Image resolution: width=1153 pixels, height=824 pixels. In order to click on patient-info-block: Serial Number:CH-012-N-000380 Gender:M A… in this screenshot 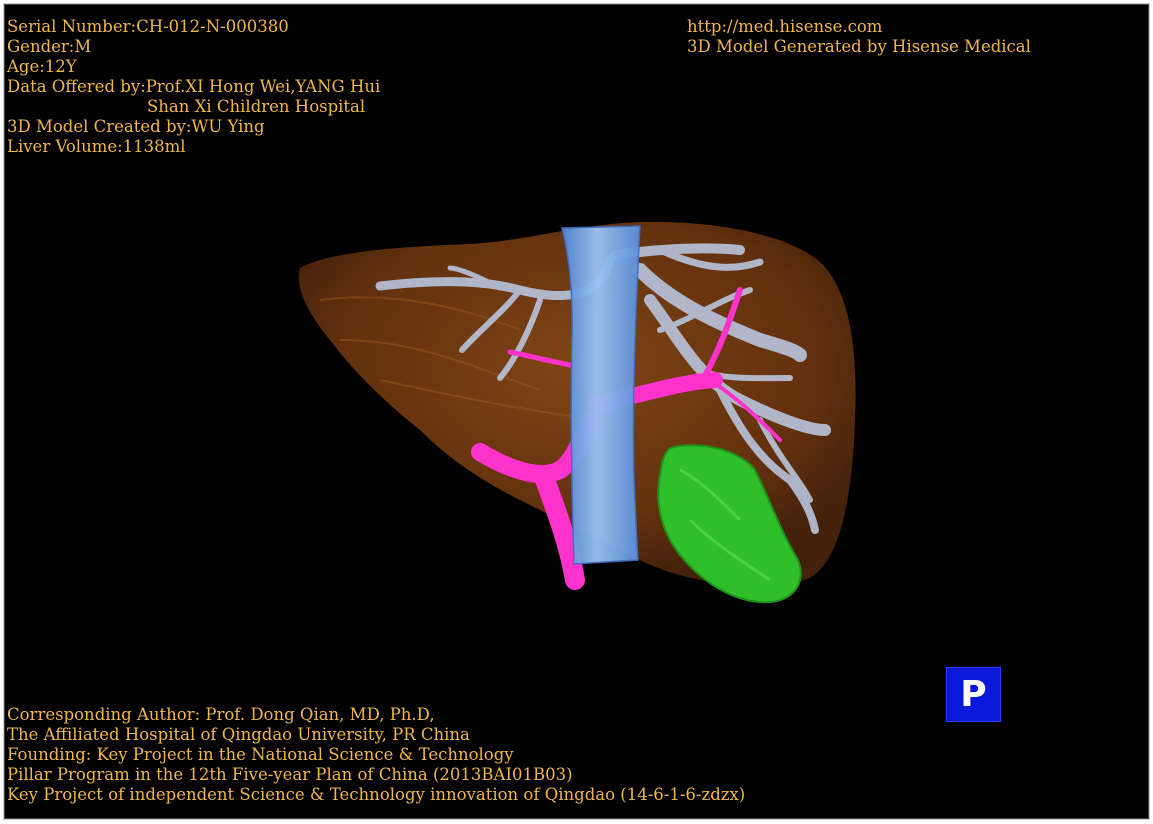, I will do `click(193, 87)`.